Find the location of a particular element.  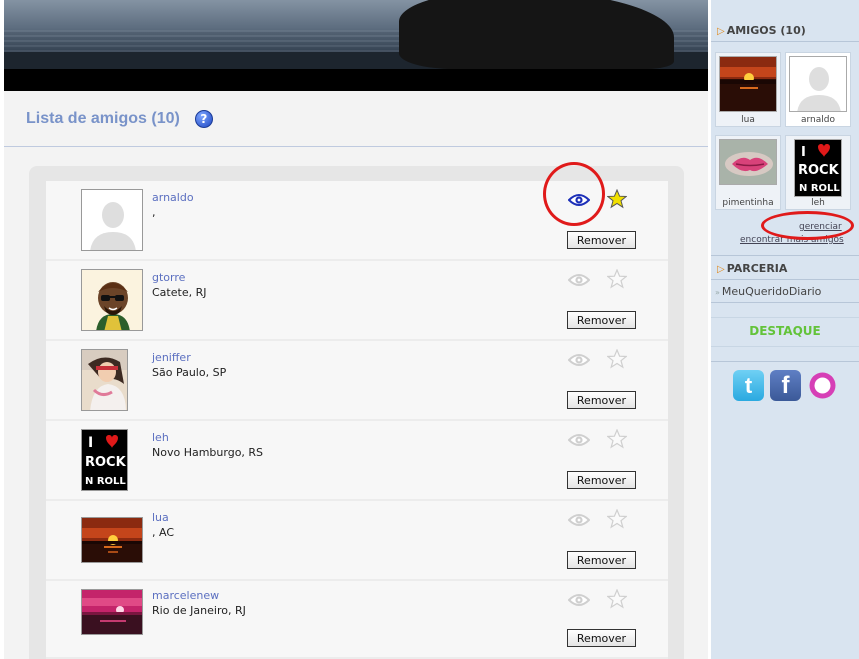

cartoon-avatar is located at coordinates (112, 300).